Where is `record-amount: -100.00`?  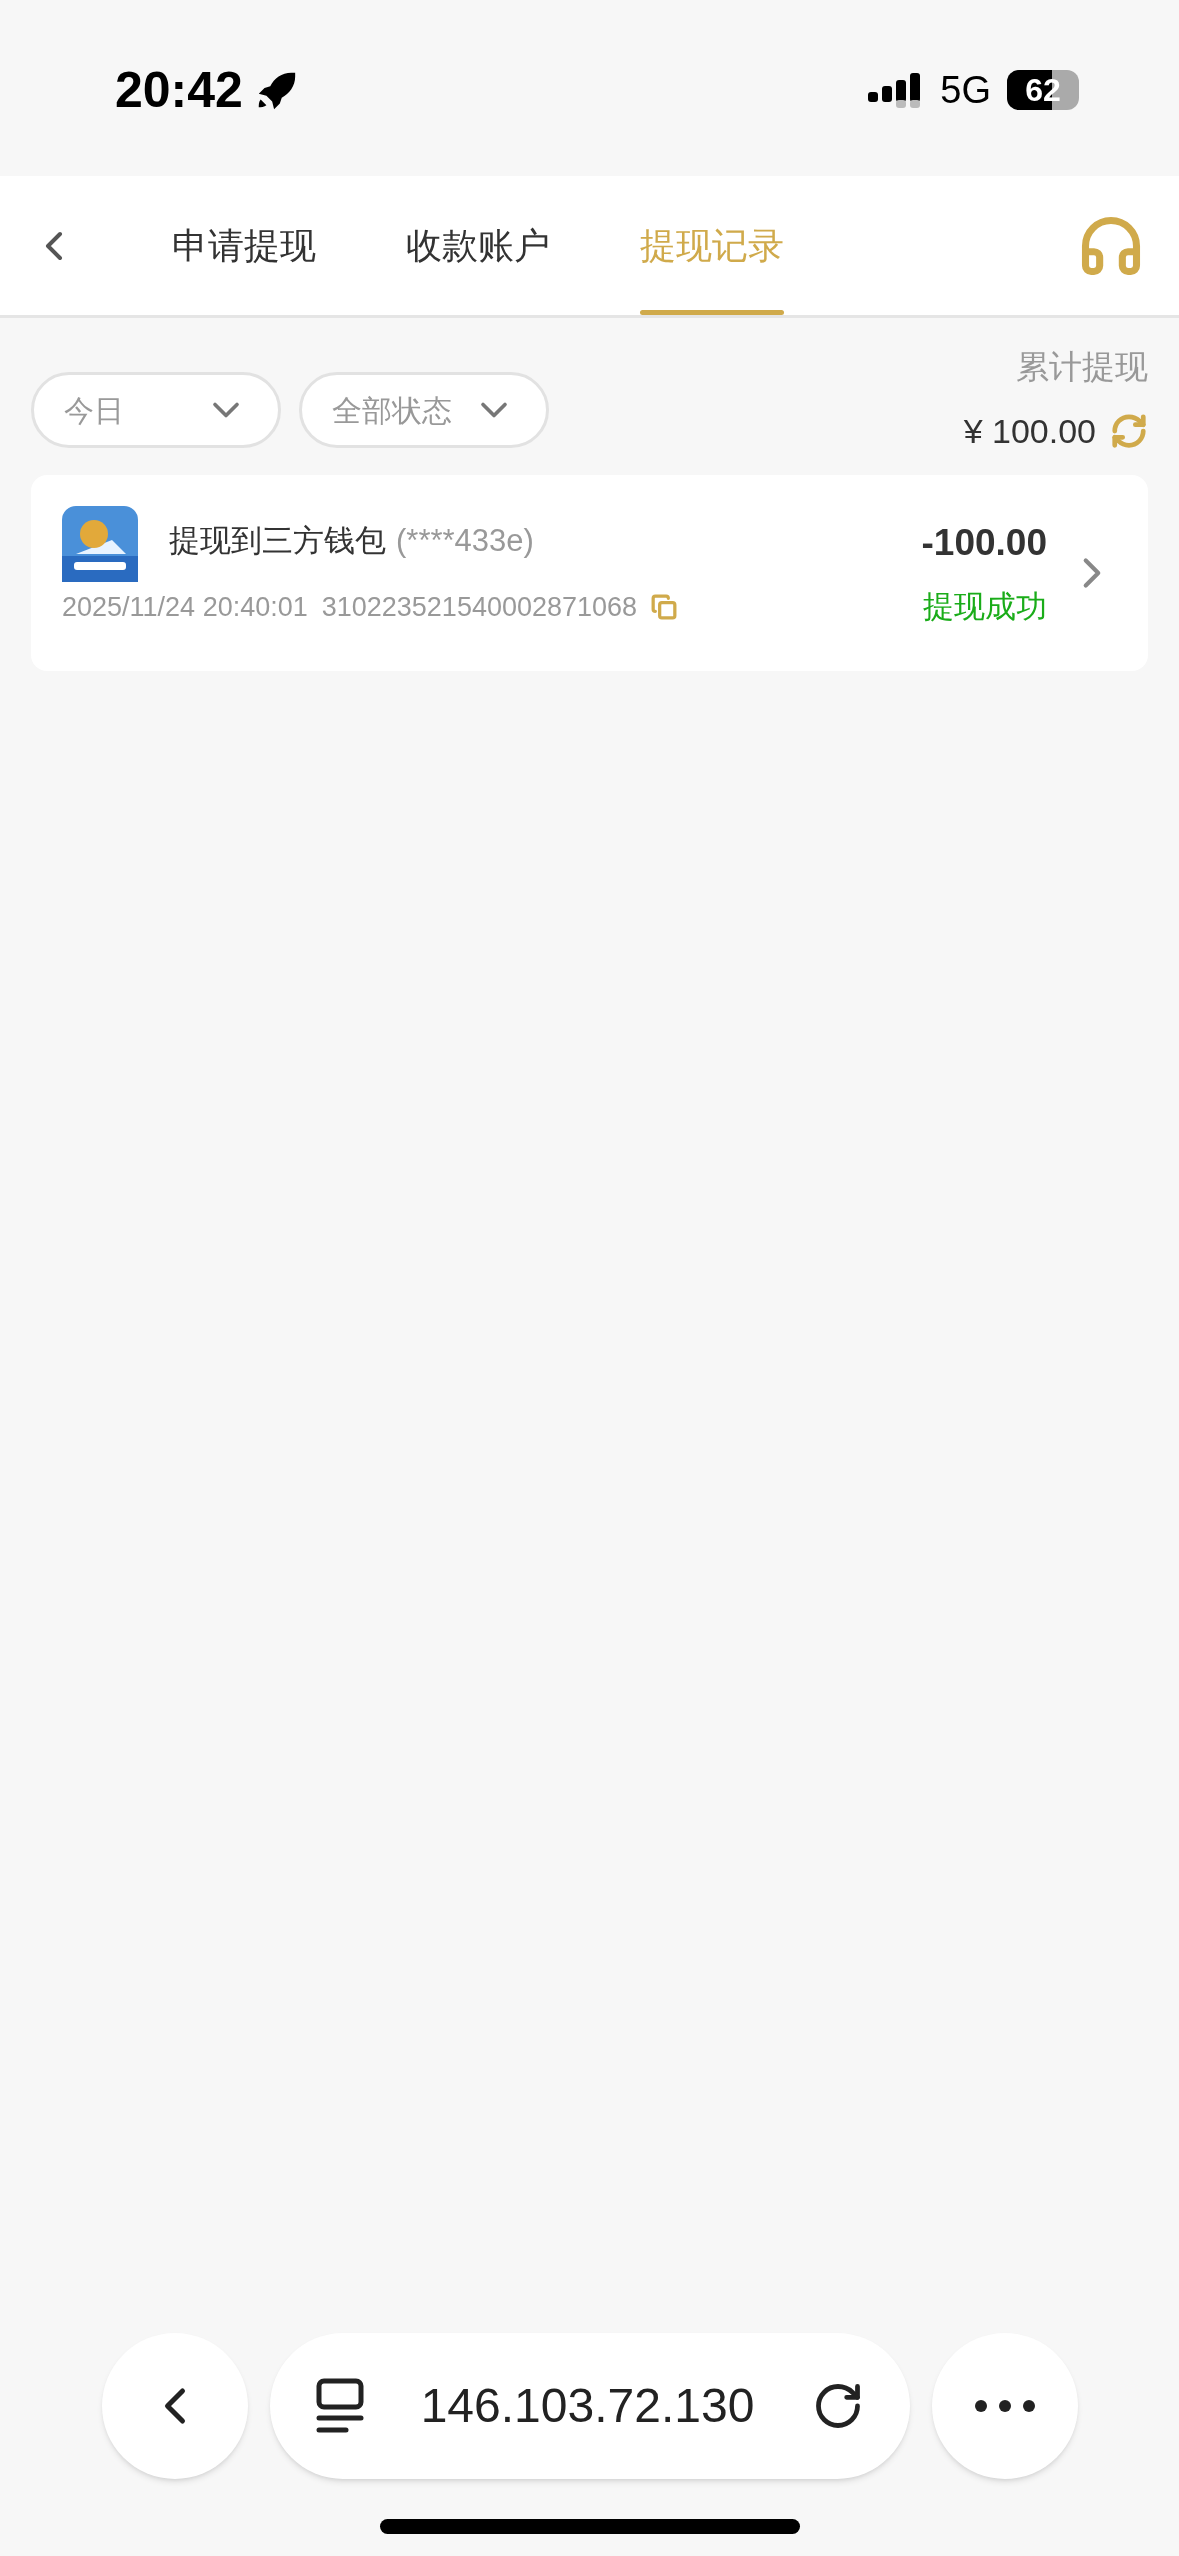 record-amount: -100.00 is located at coordinates (984, 542).